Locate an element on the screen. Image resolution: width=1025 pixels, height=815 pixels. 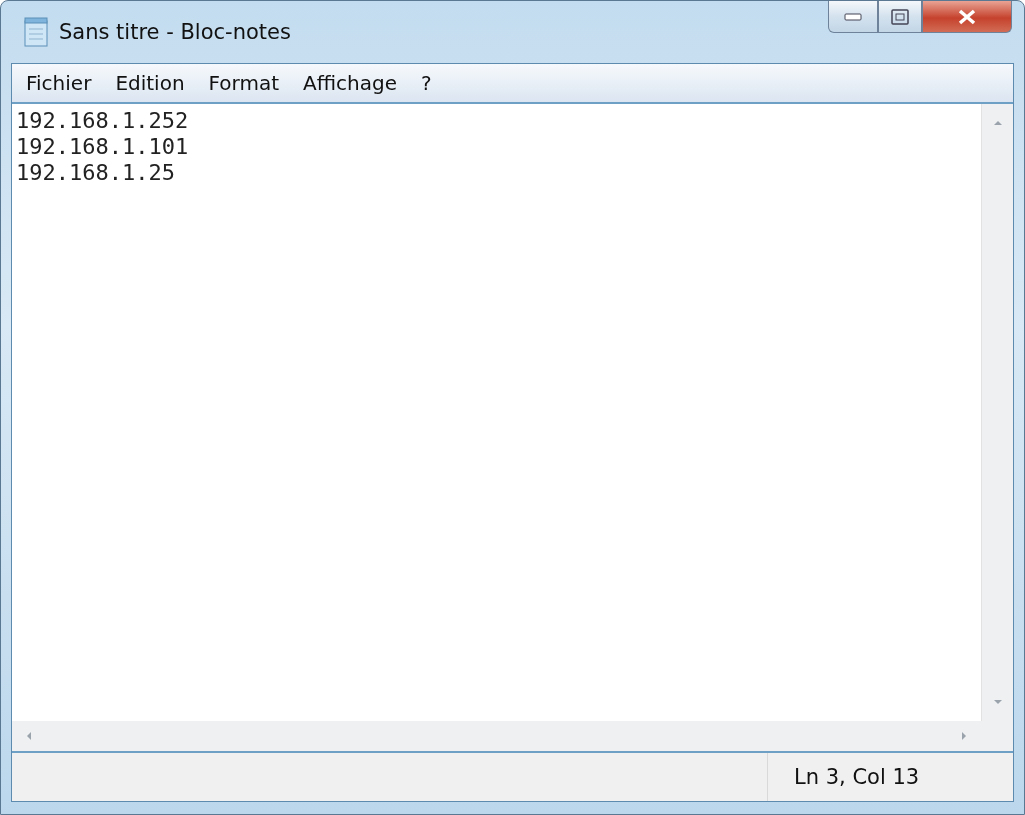
close-button is located at coordinates (967, 17).